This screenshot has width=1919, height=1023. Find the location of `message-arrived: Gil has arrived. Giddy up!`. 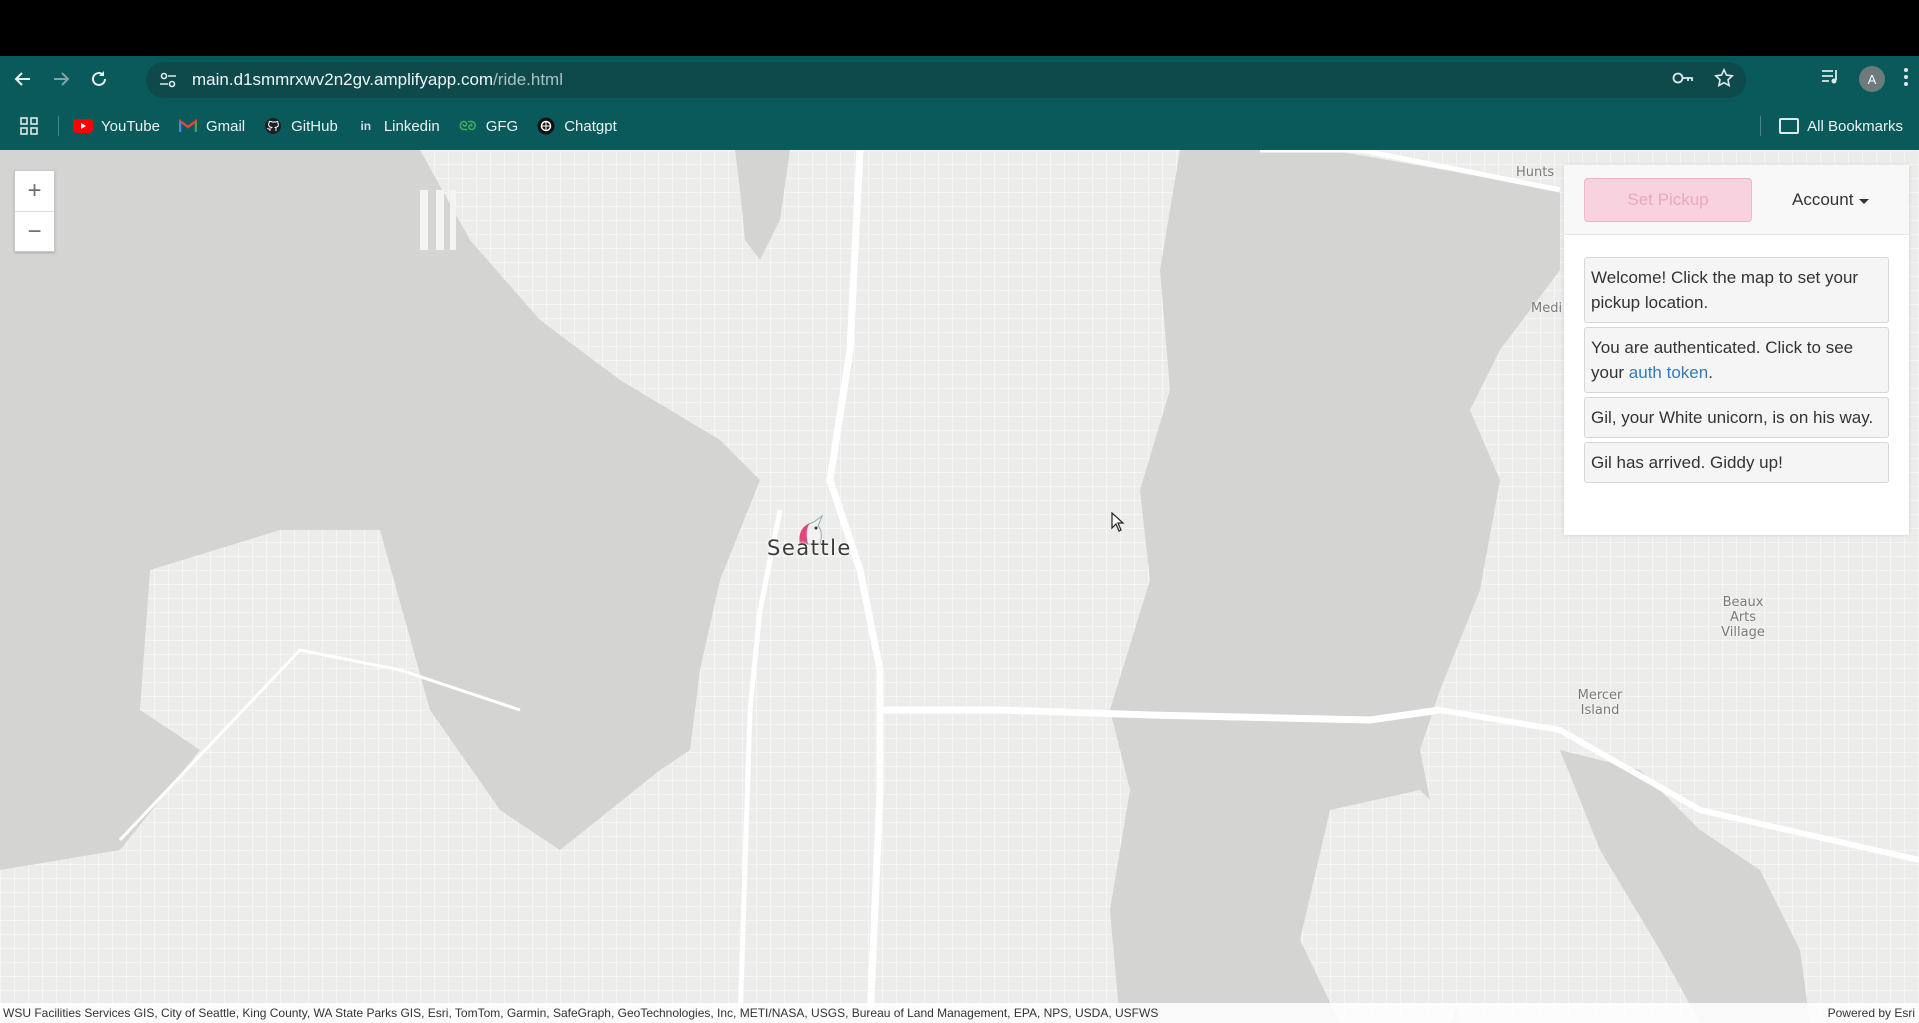

message-arrived: Gil has arrived. Giddy up! is located at coordinates (1736, 462).